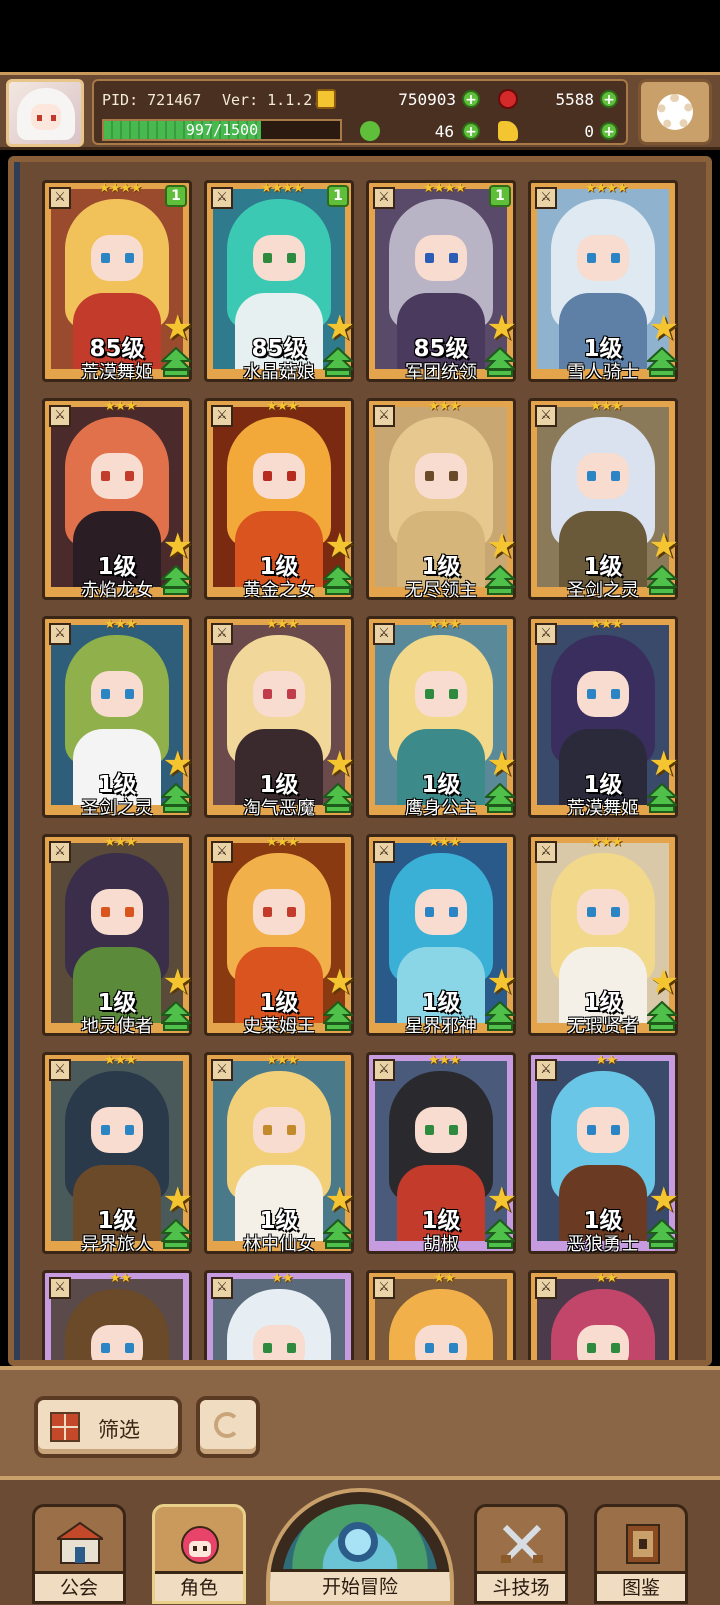 This screenshot has width=720, height=1605. I want to click on hero-name: 军团统领, so click(441, 372).